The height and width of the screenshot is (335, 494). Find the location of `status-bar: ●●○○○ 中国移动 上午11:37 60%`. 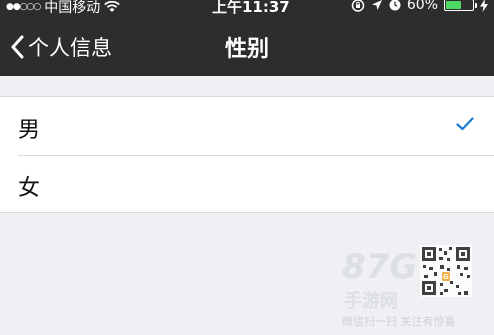

status-bar: ●●○○○ 中国移动 上午11:37 60% is located at coordinates (247, 8).